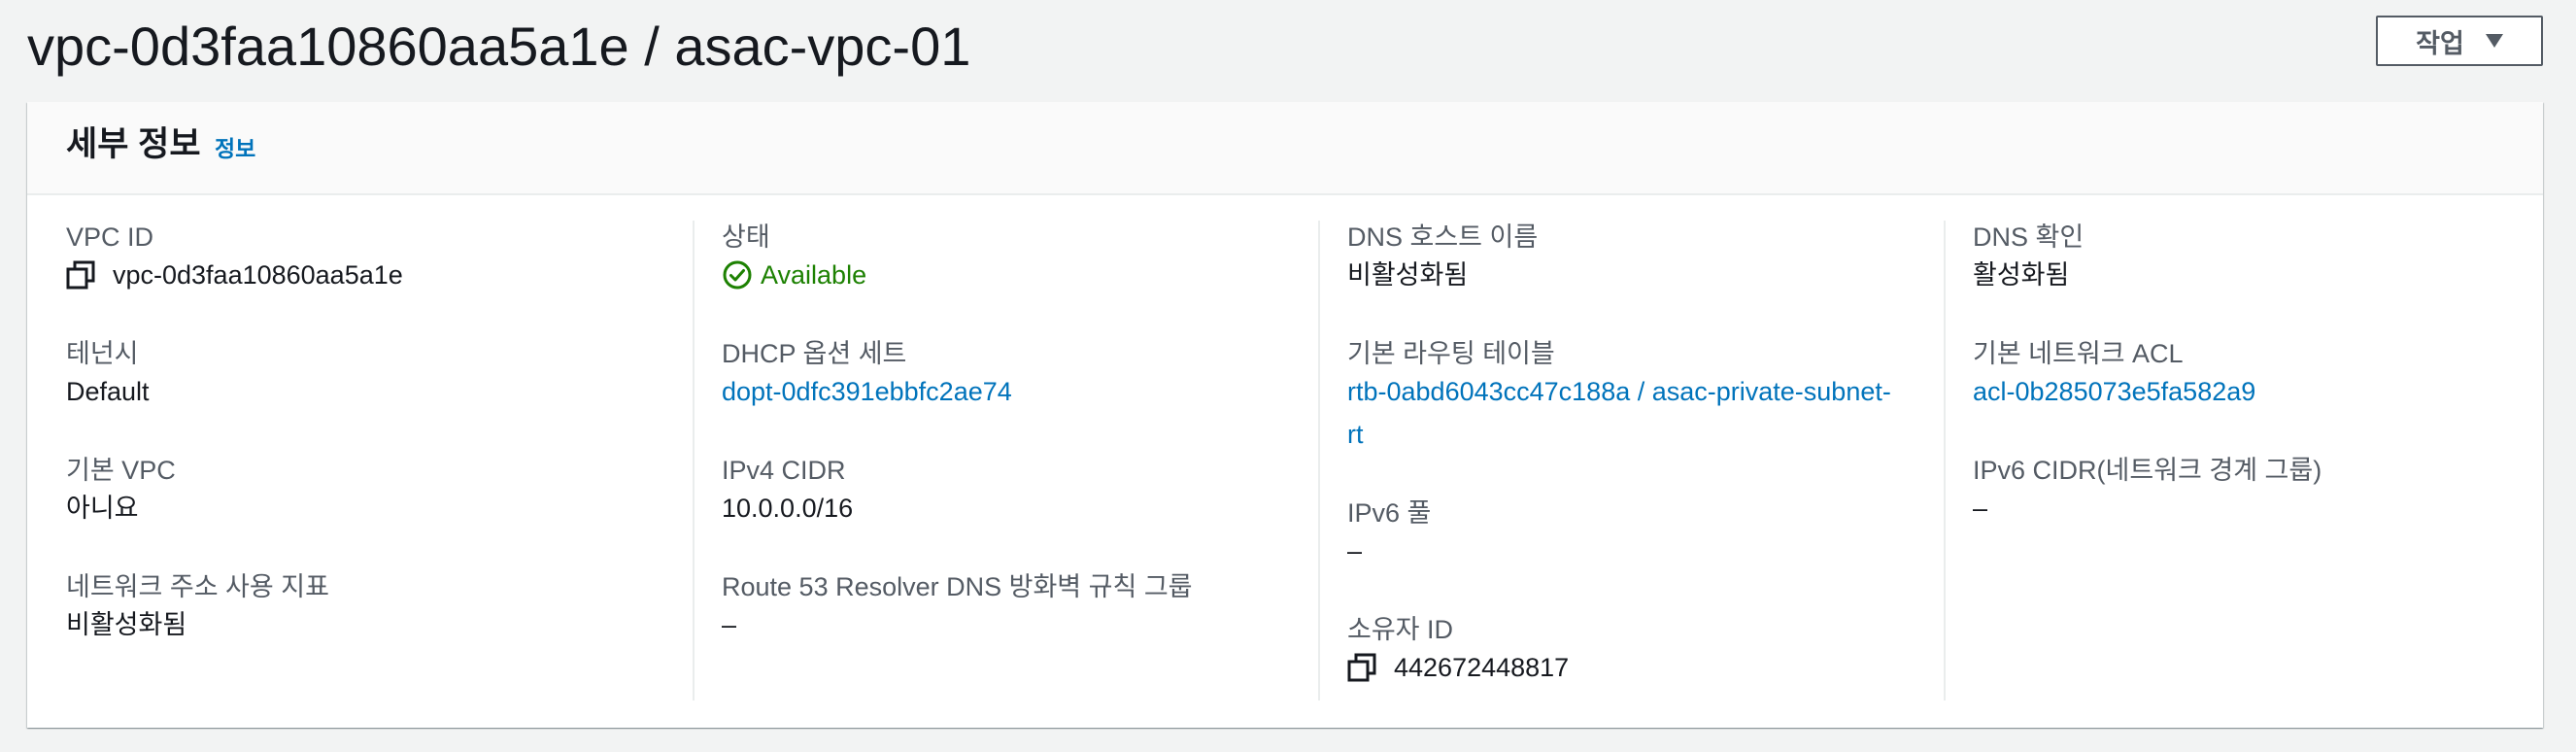  I want to click on actions-button: 작업, so click(2459, 41).